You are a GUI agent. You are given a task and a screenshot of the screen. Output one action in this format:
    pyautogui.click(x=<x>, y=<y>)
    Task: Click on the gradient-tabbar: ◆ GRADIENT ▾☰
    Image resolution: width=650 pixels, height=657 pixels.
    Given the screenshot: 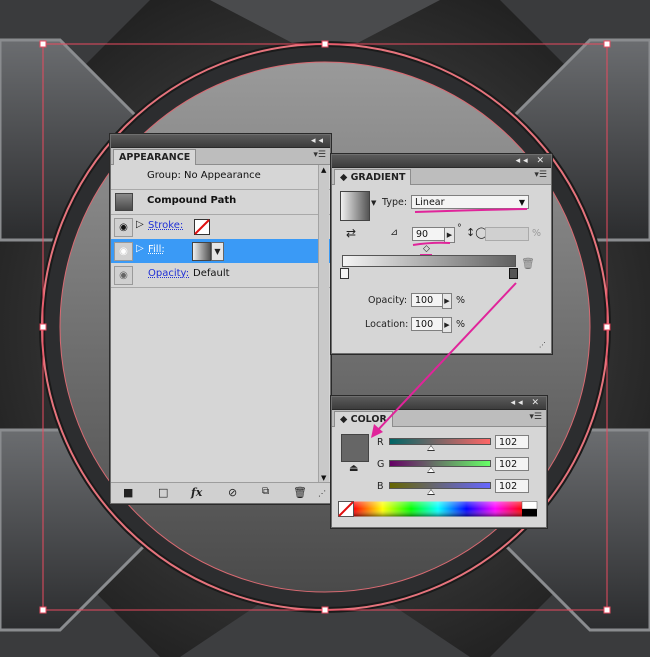 What is the action you would take?
    pyautogui.click(x=441, y=176)
    